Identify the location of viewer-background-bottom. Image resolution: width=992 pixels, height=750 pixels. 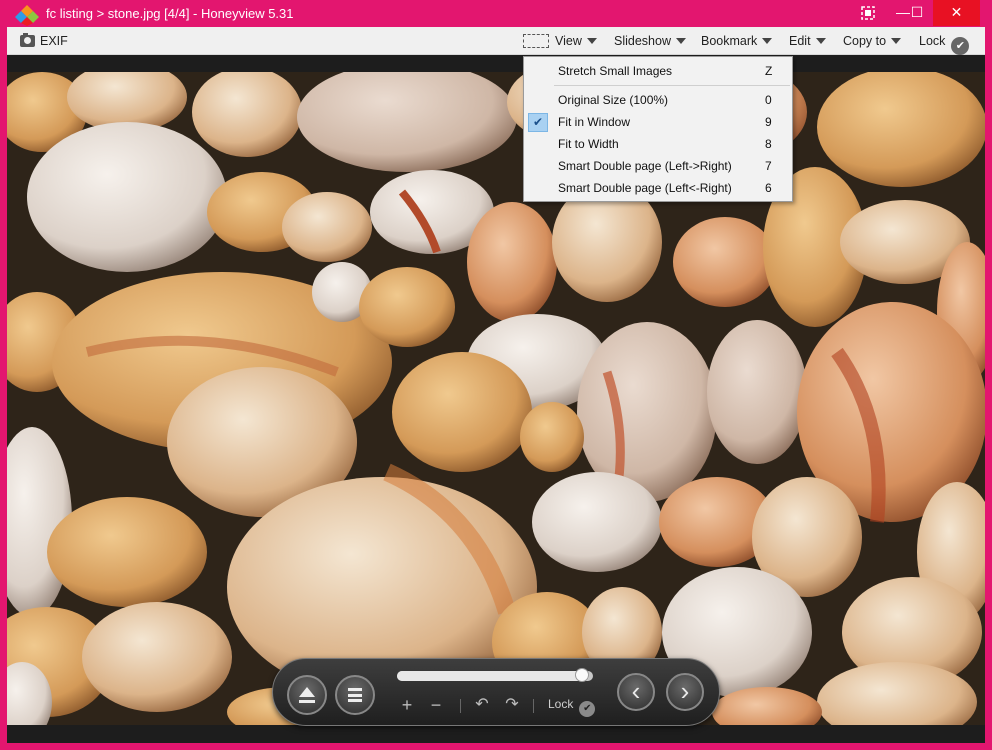
(496, 734).